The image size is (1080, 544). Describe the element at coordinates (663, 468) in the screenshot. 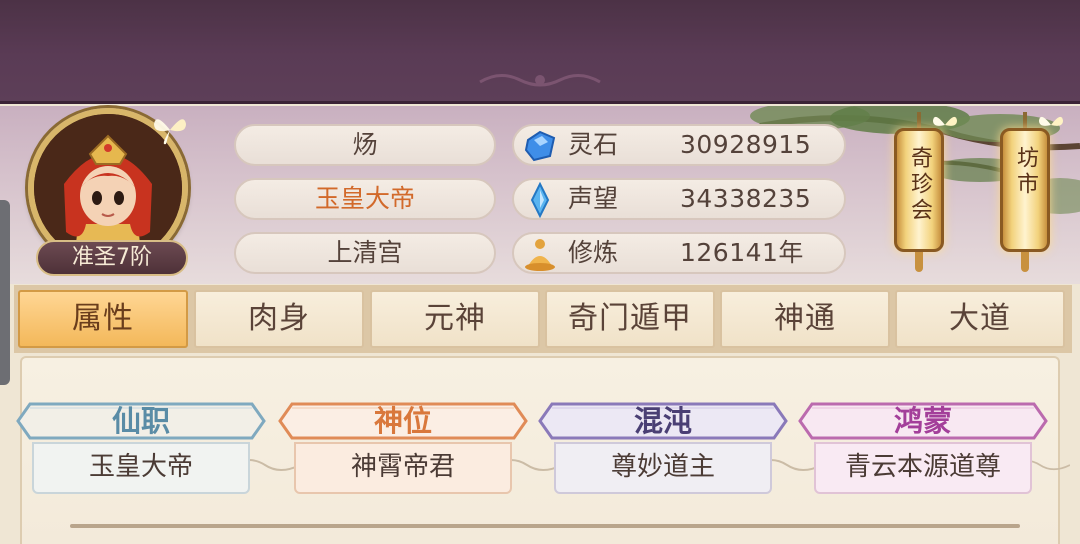

I see `rank-value: 尊妙道主` at that location.